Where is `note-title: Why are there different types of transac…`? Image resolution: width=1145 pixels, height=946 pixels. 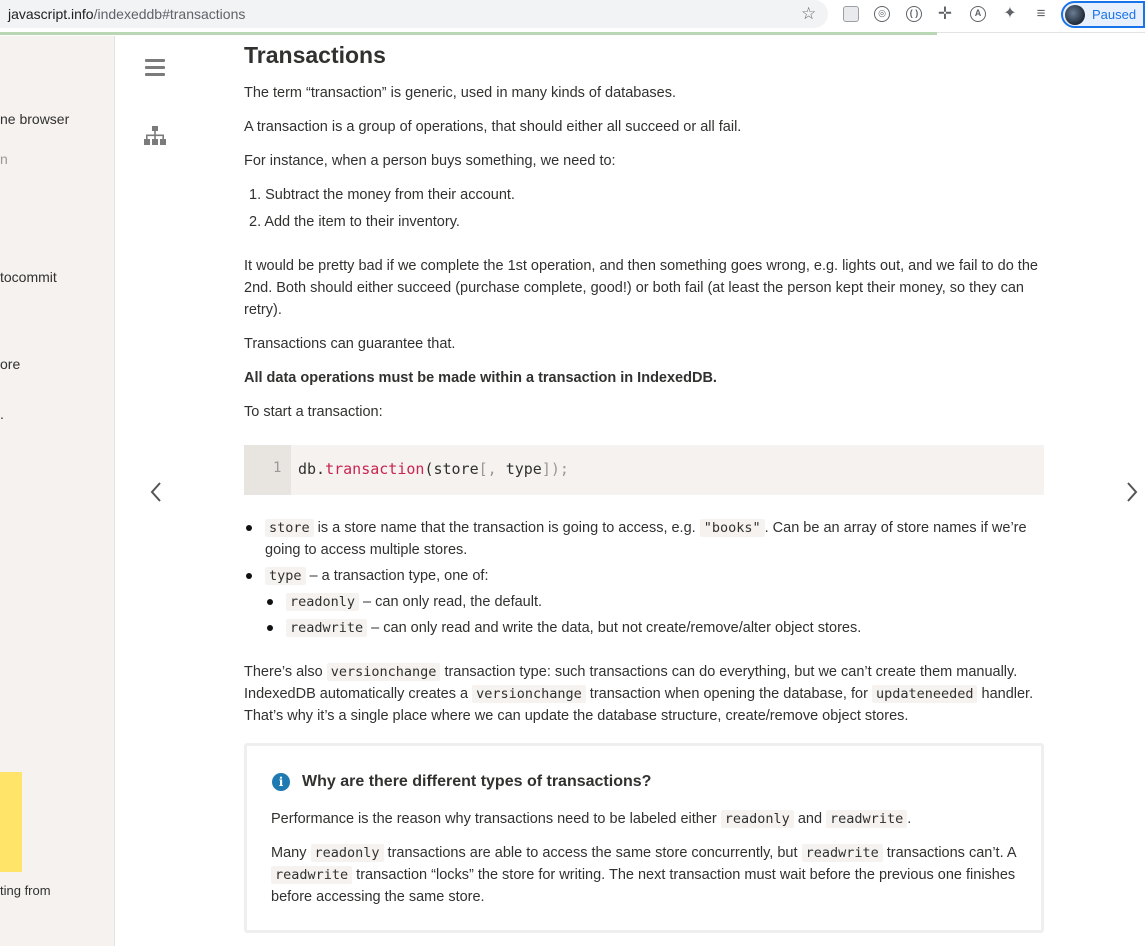
note-title: Why are there different types of transac… is located at coordinates (477, 781).